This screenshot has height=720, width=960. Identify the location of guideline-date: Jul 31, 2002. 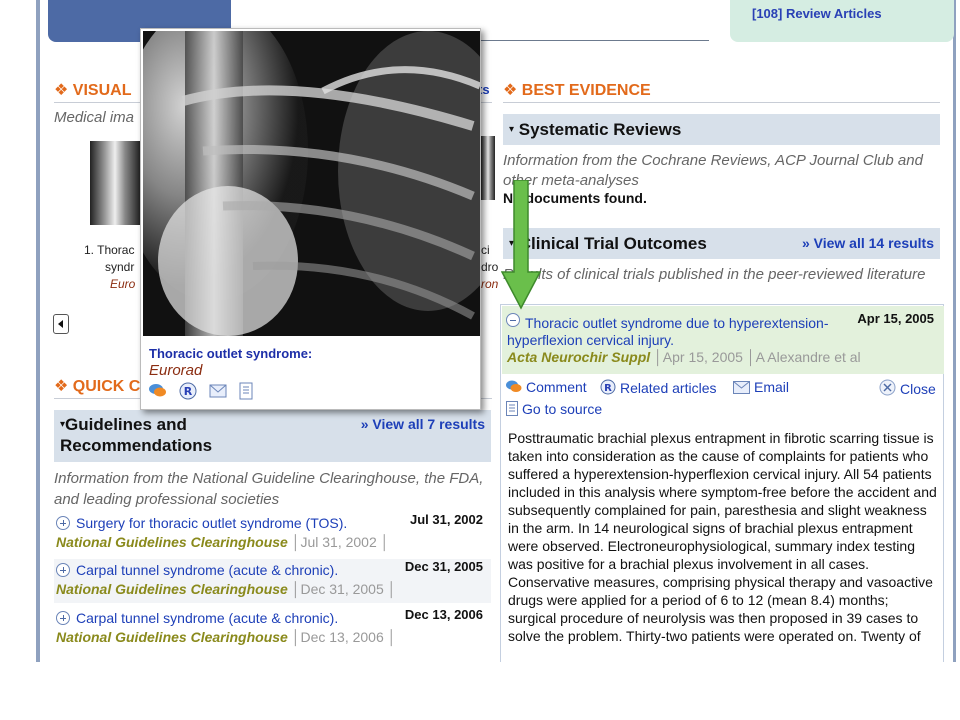
(446, 519).